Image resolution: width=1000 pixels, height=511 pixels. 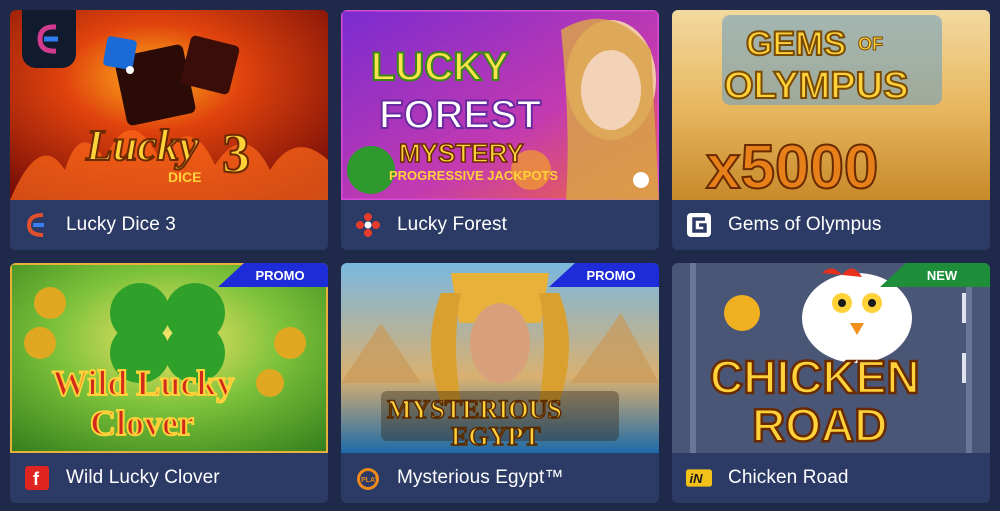 What do you see at coordinates (500, 358) in the screenshot?
I see `game-thumbnail: MYSTERIOUS EGYPT PROMO` at bounding box center [500, 358].